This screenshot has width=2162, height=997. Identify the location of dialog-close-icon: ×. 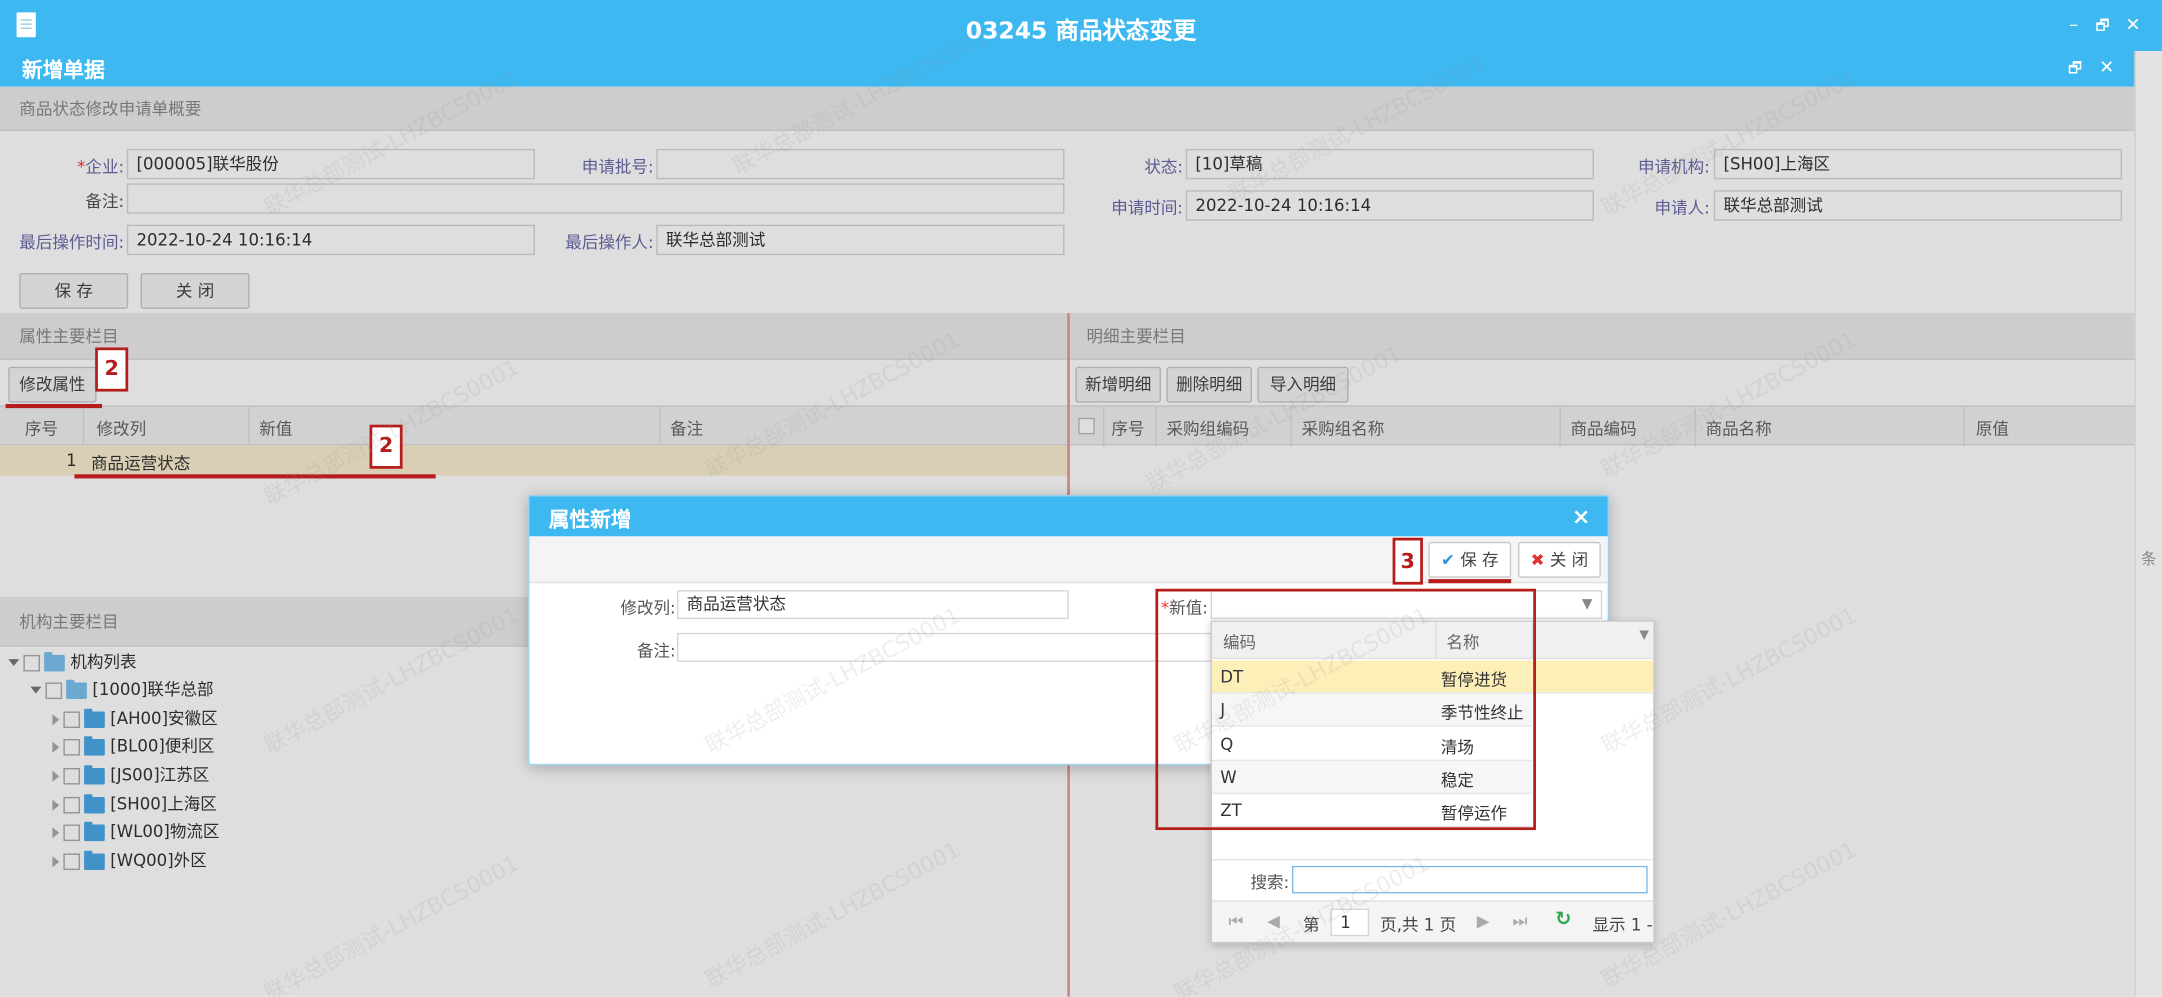
(1581, 516).